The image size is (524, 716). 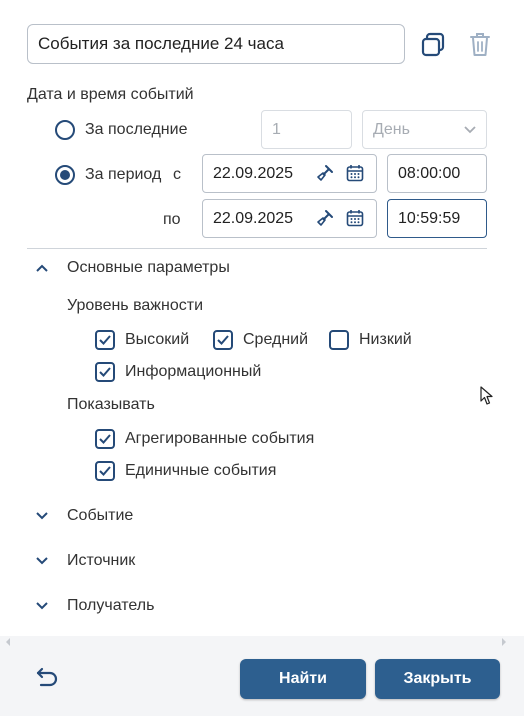 I want to click on checkbox-single: Единичные события, so click(x=185, y=471).